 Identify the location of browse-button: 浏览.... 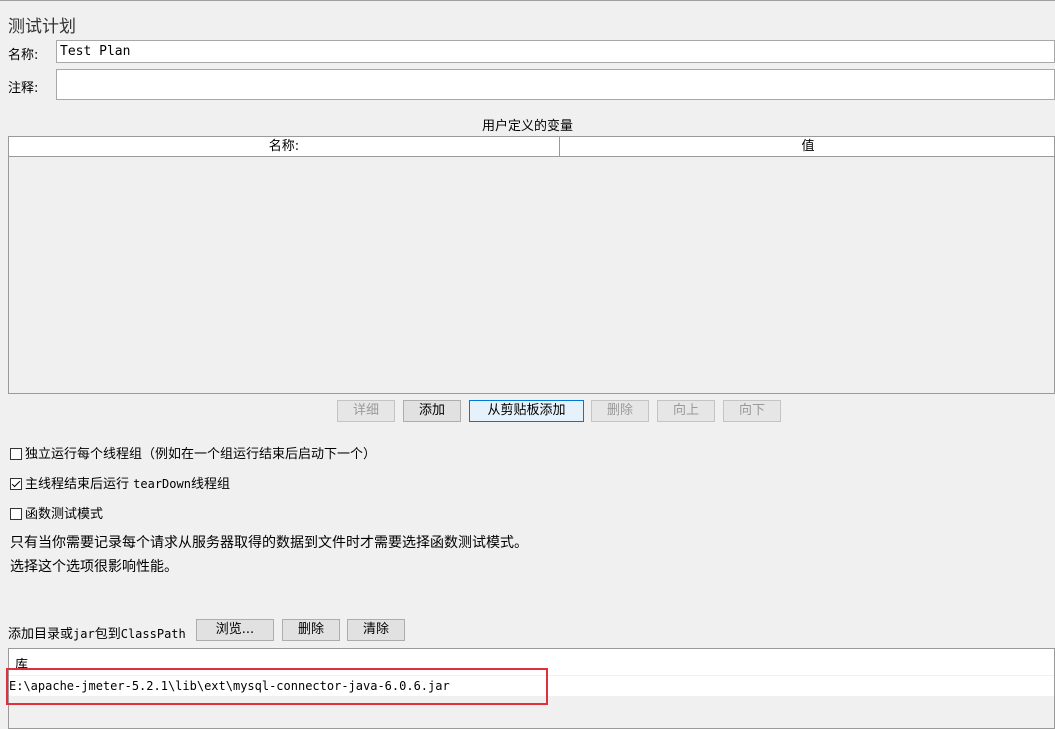
(235, 630).